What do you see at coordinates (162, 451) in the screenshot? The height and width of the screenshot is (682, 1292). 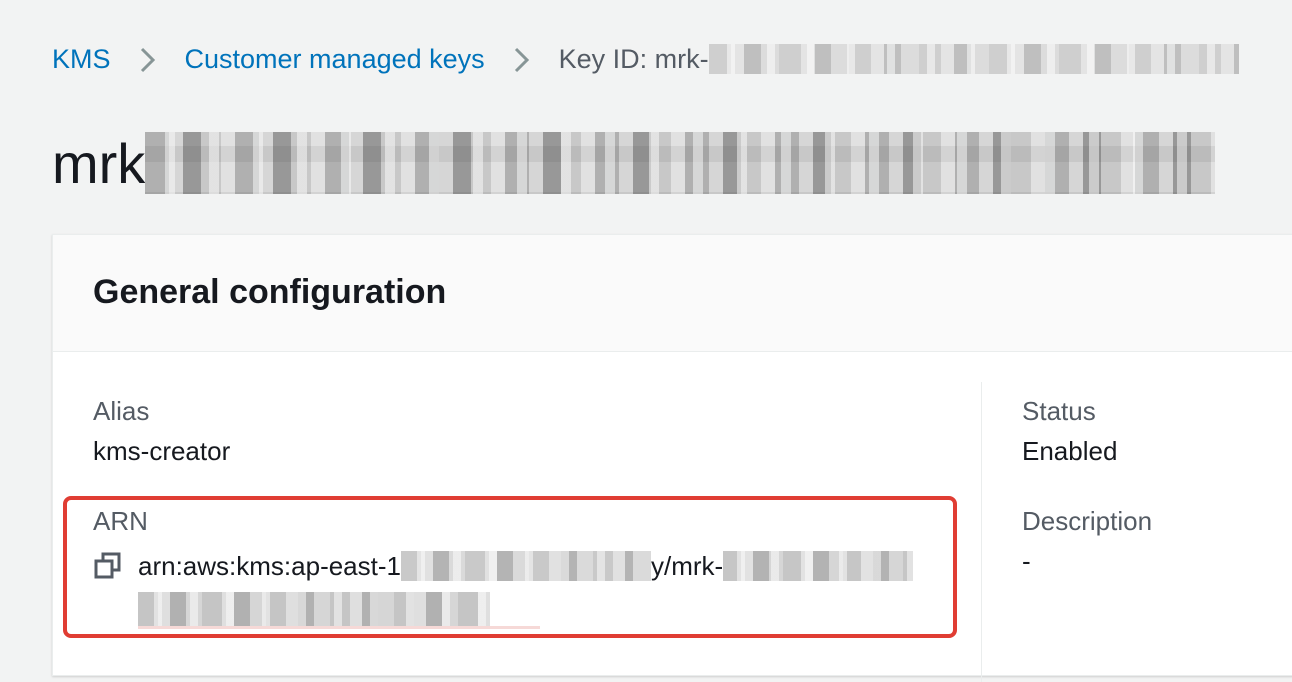 I see `alias-value: kms-creator` at bounding box center [162, 451].